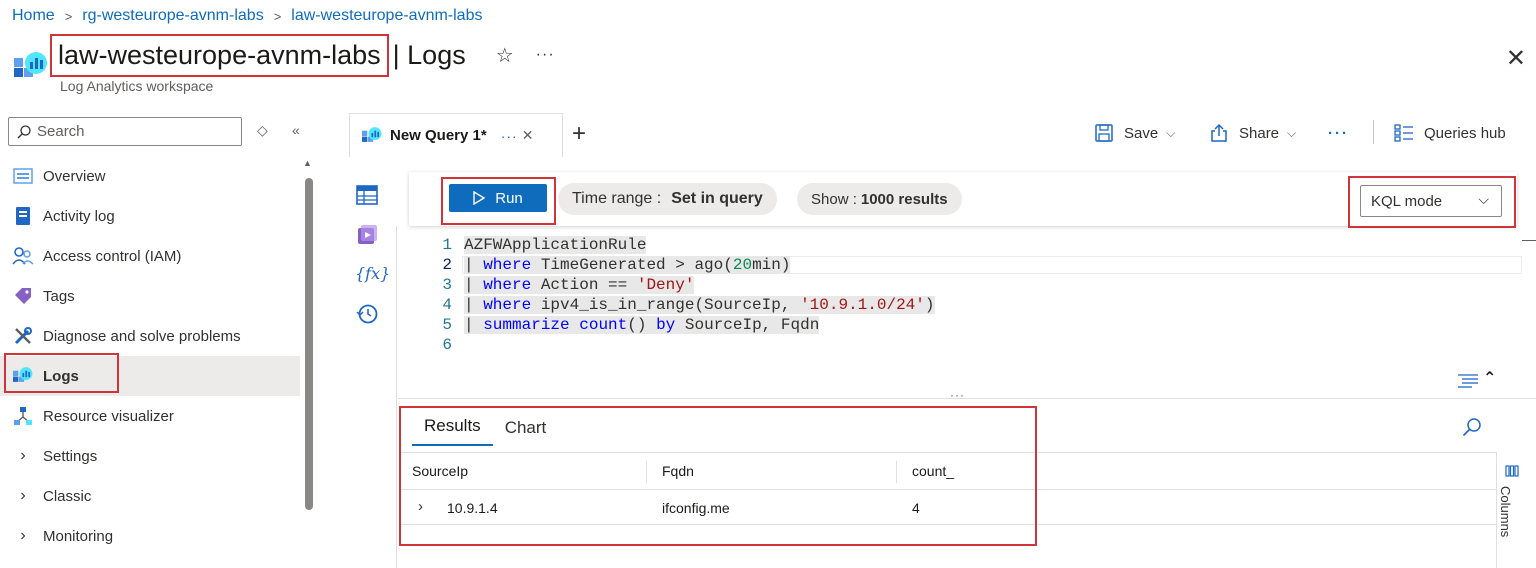 The height and width of the screenshot is (568, 1536). What do you see at coordinates (505, 55) in the screenshot?
I see `star-icon: ☆` at bounding box center [505, 55].